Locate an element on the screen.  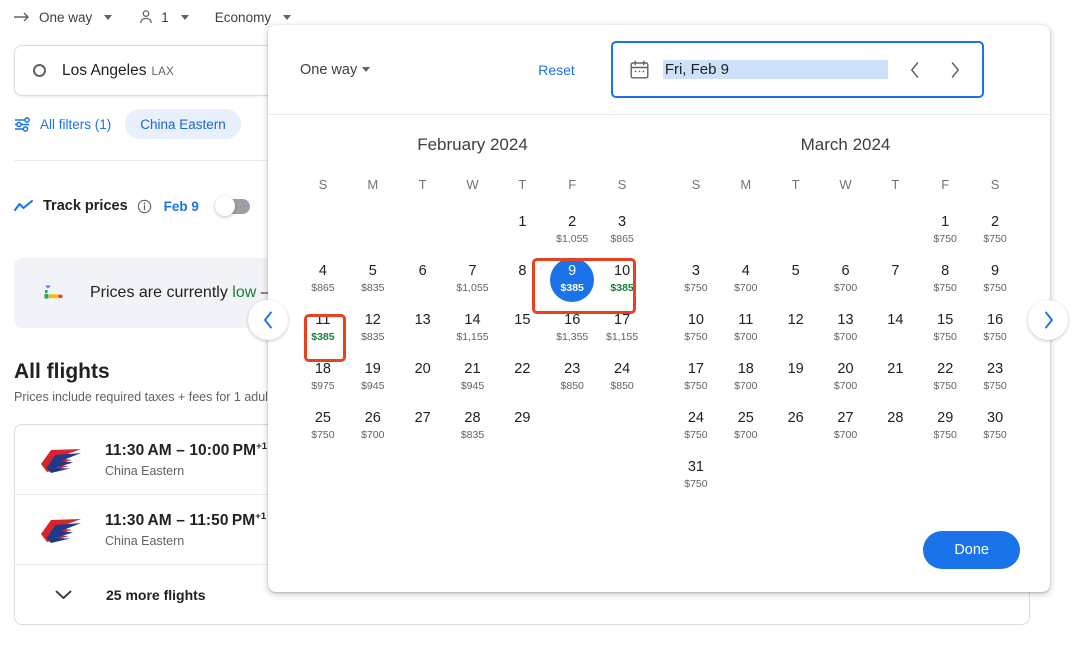
calendar-day-10: 10 $385 is located at coordinates (622, 285).